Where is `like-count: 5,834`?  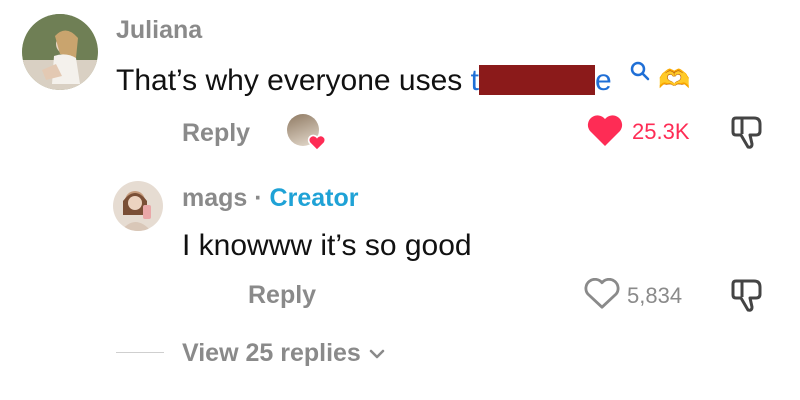
like-count: 5,834 is located at coordinates (655, 295).